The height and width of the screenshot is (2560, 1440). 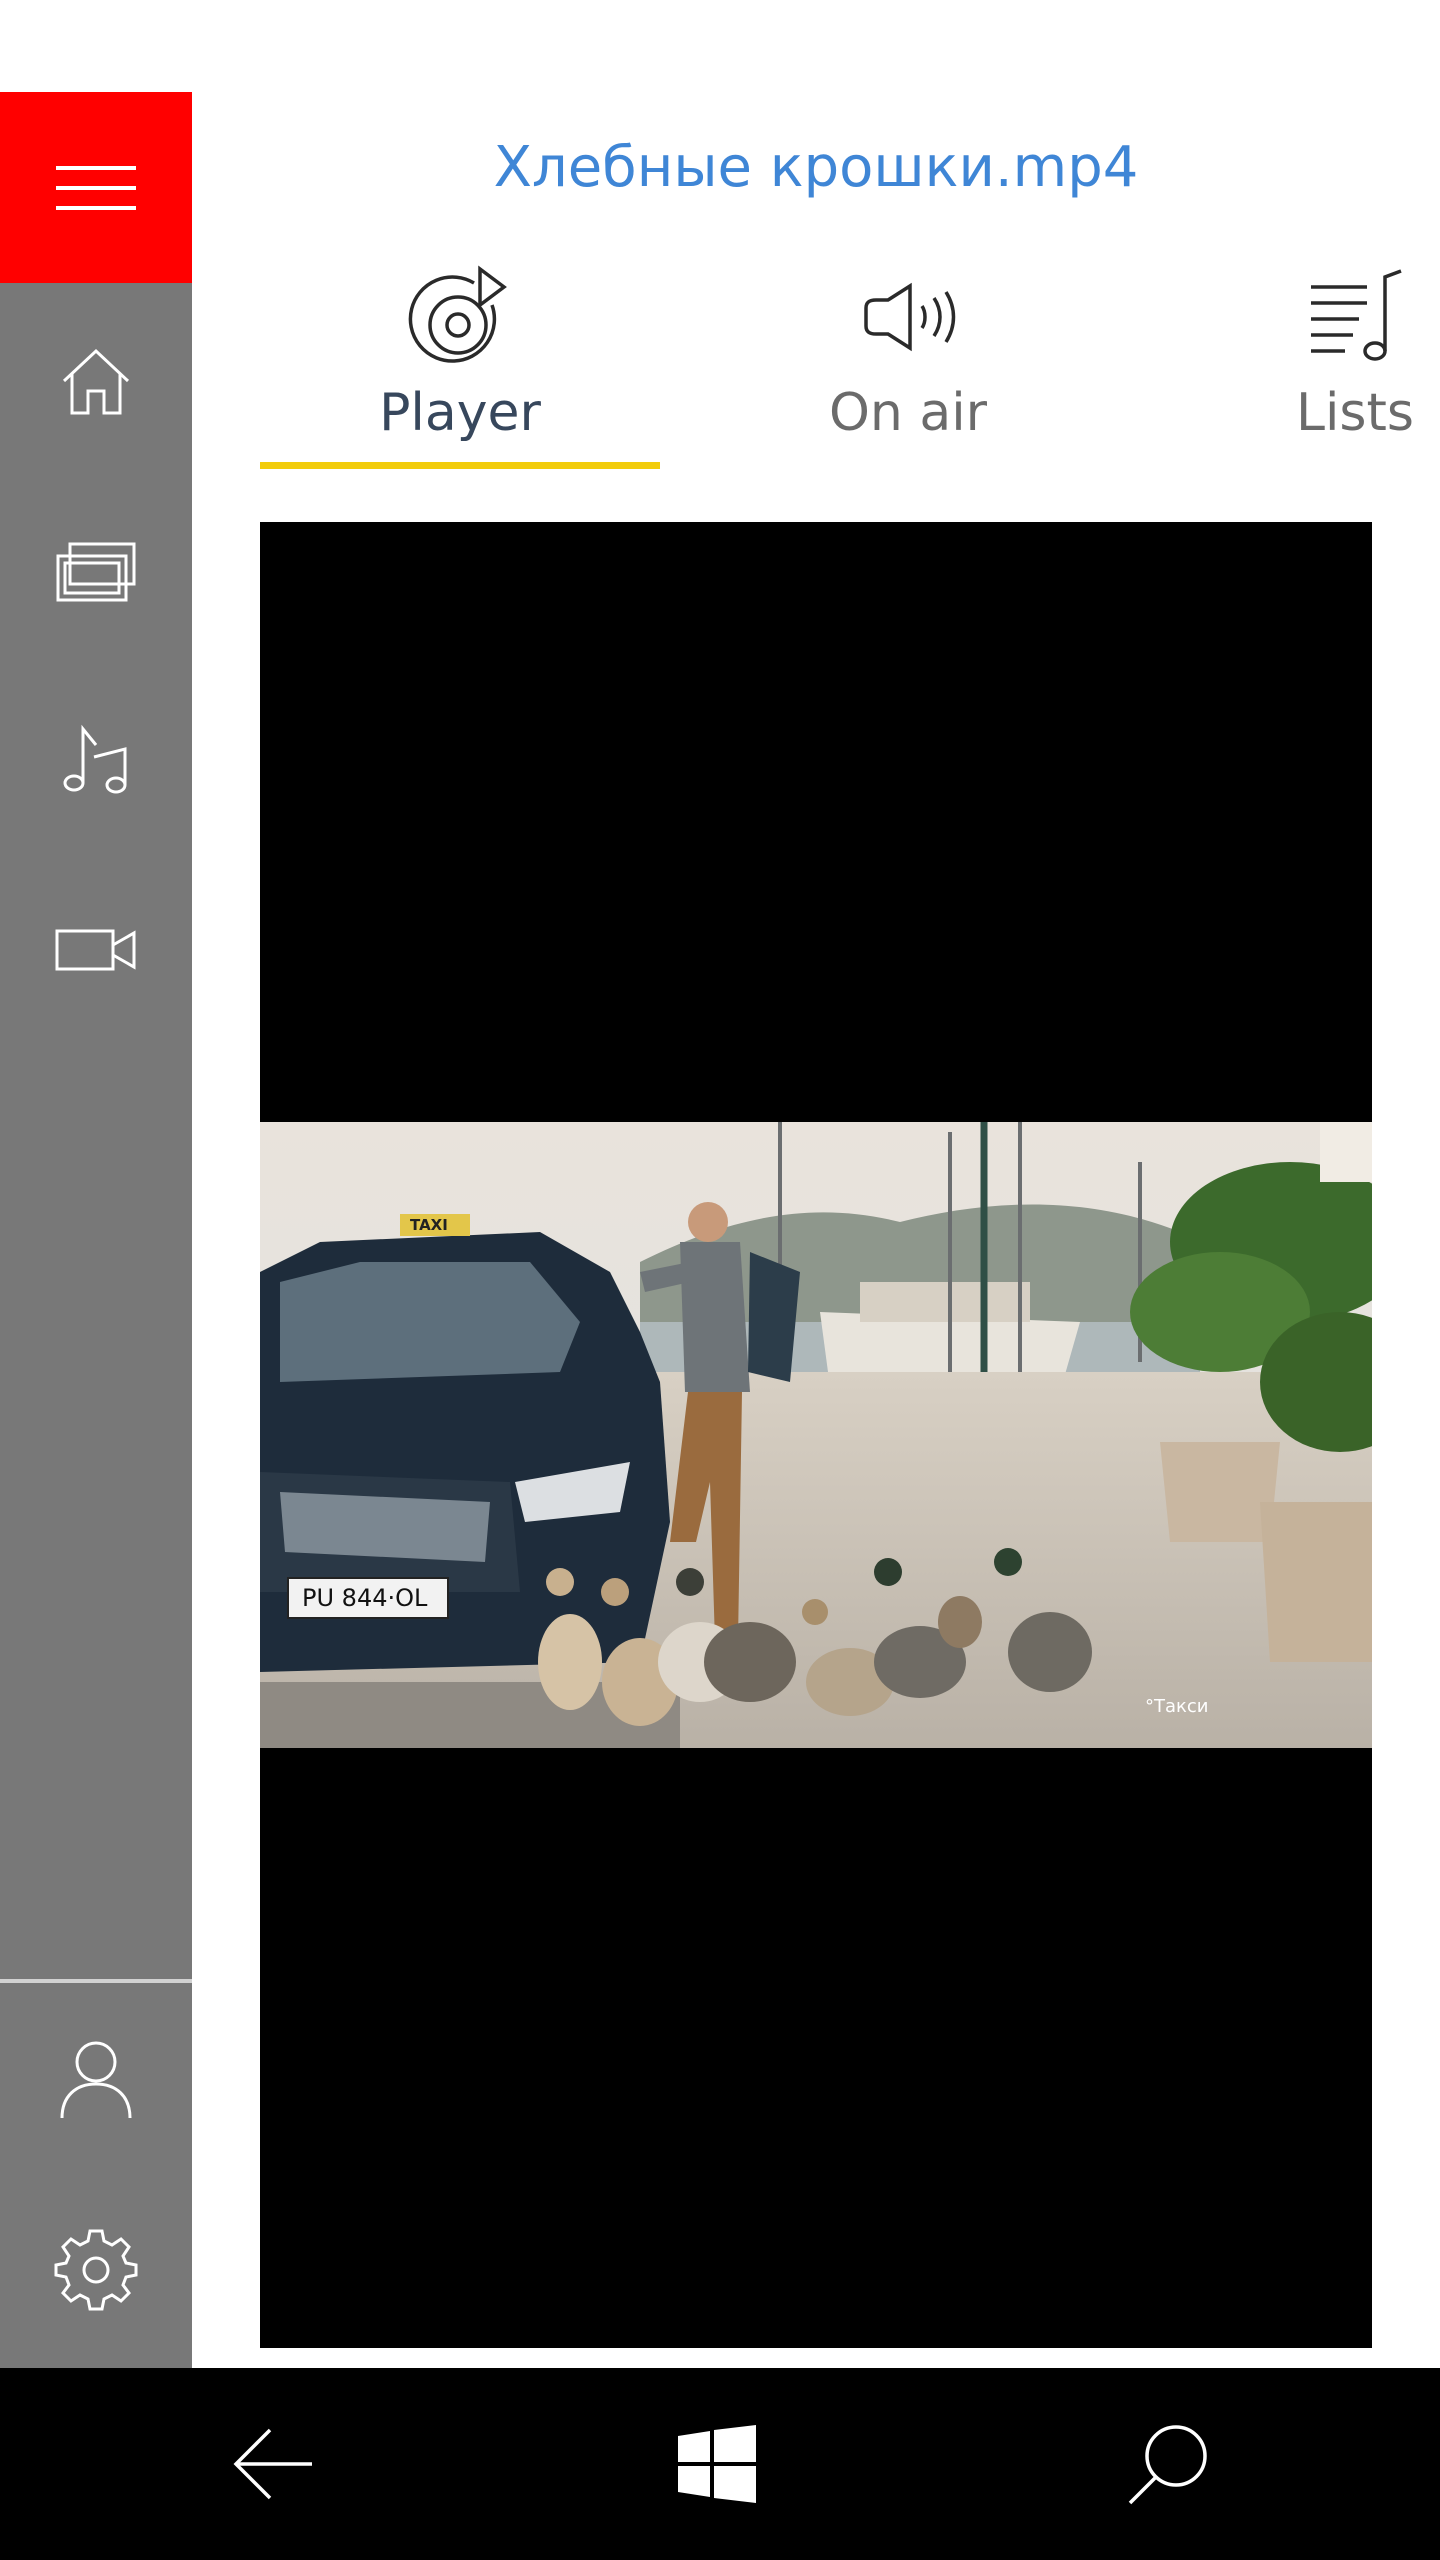 I want to click on hamburger-icon, so click(x=96, y=187).